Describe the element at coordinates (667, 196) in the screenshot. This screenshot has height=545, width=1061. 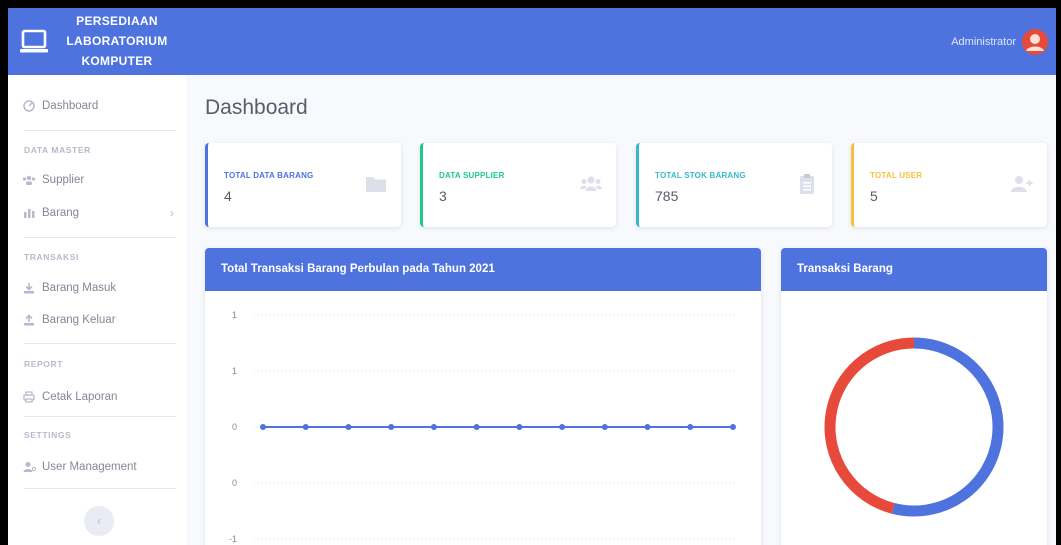
I see `stat-card-value: 785` at that location.